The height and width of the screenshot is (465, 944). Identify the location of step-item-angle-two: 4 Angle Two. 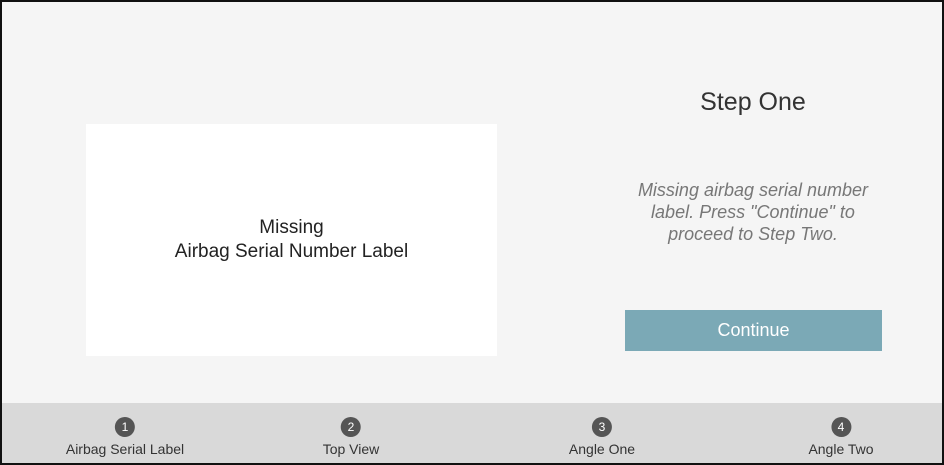
(841, 437).